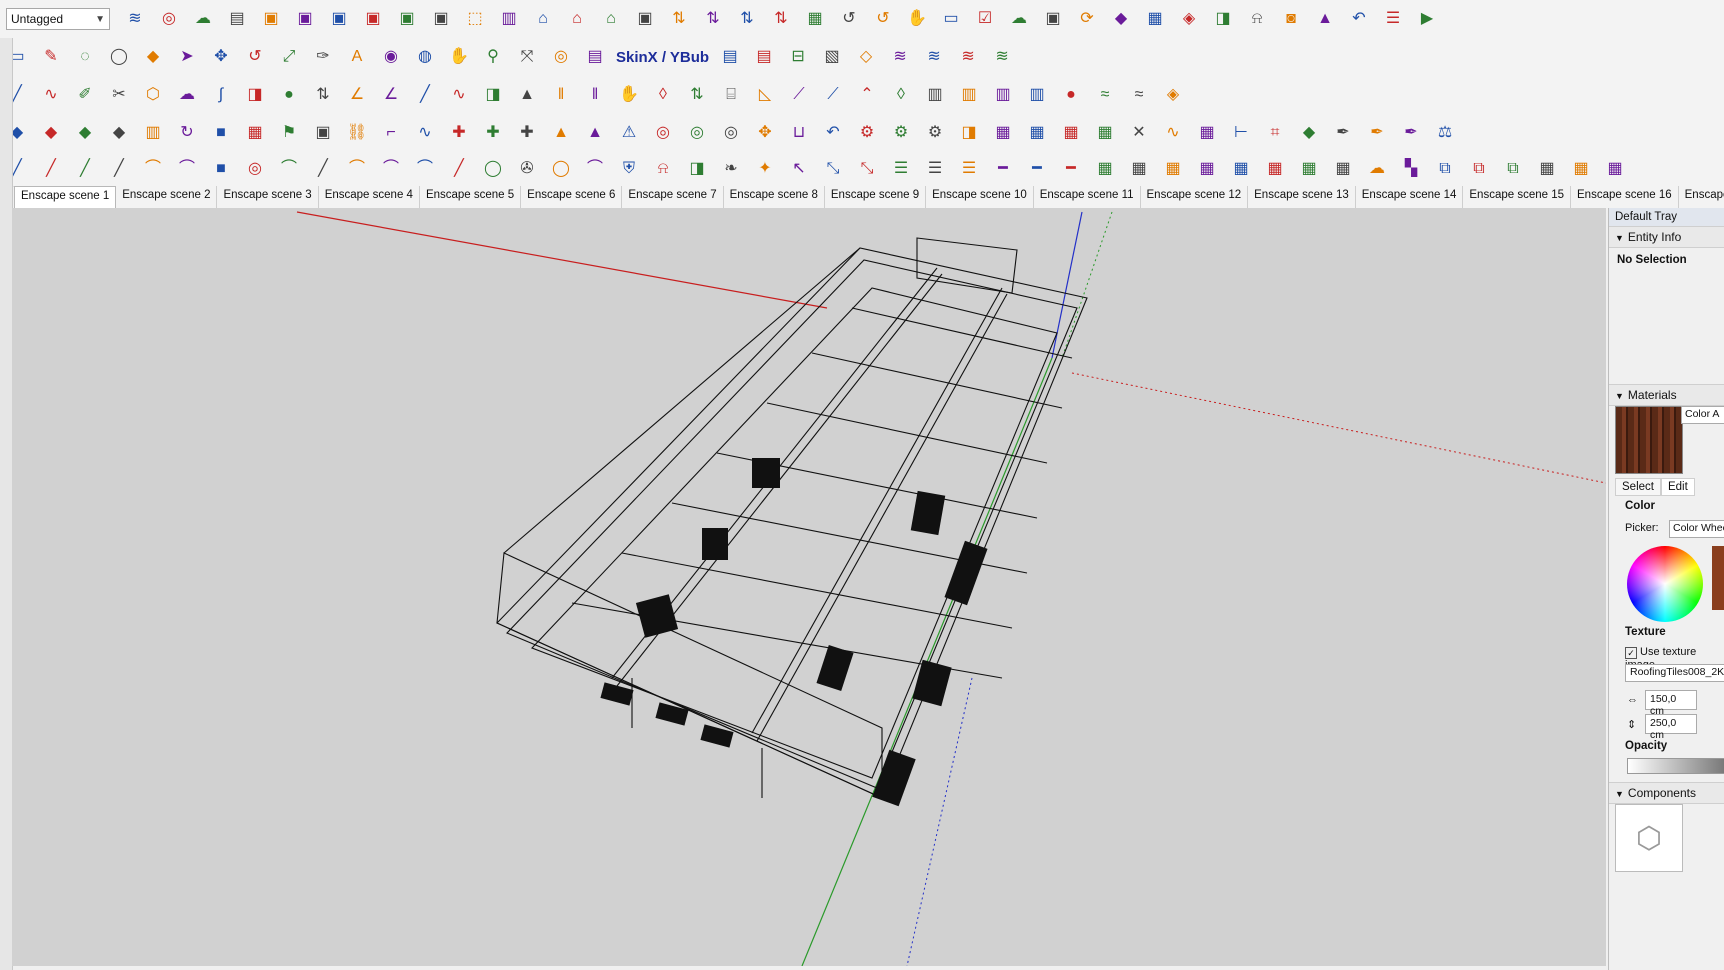 Image resolution: width=1724 pixels, height=970 pixels. I want to click on polygon-icon: ⬡, so click(153, 95).